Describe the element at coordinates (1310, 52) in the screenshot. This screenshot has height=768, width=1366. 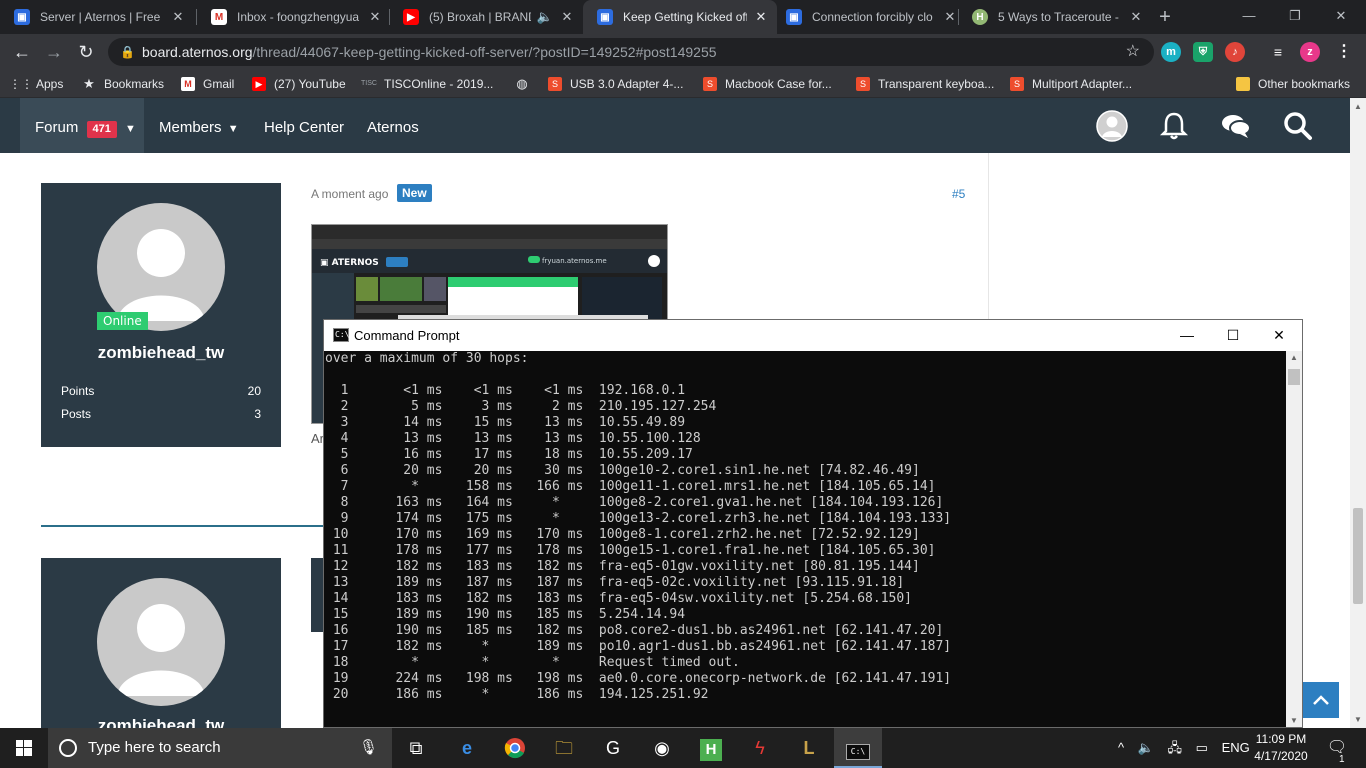
I see `profile-avatar: z` at that location.